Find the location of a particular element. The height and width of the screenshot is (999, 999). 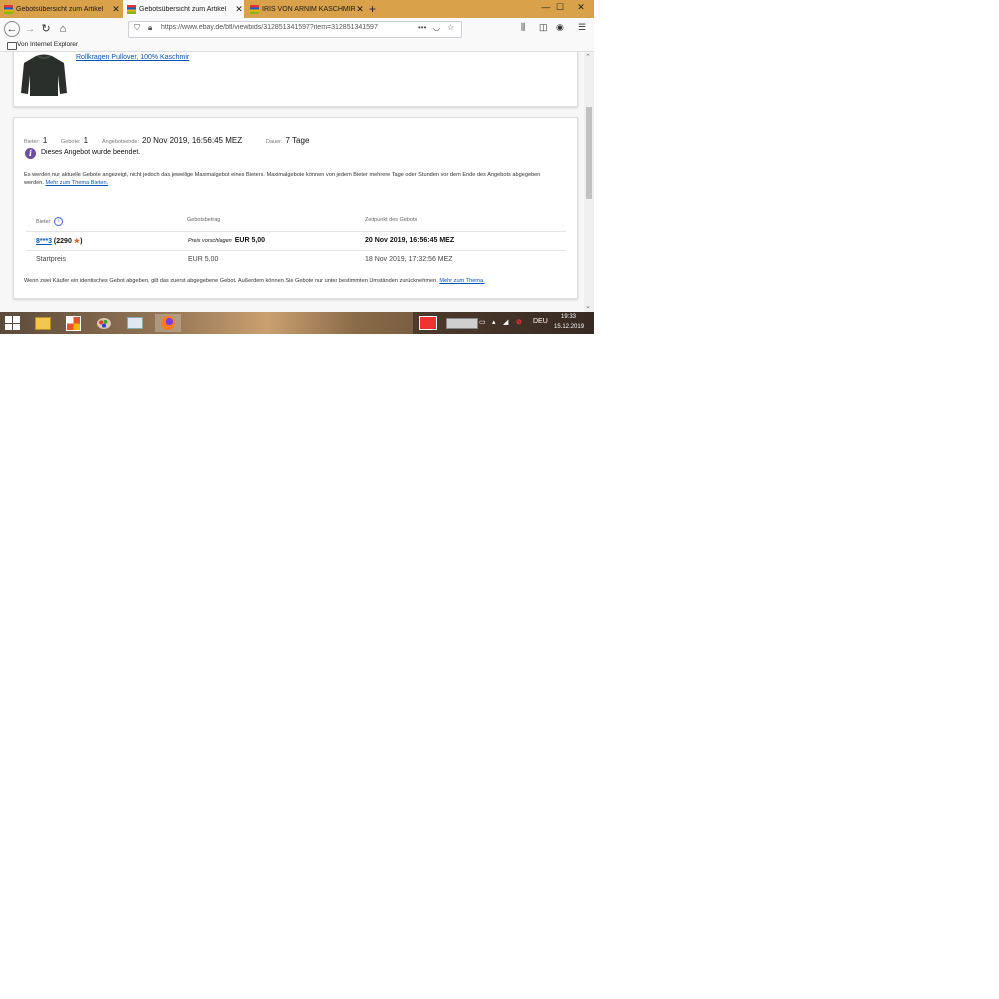

bidder-link: 8***3 is located at coordinates (44, 241).